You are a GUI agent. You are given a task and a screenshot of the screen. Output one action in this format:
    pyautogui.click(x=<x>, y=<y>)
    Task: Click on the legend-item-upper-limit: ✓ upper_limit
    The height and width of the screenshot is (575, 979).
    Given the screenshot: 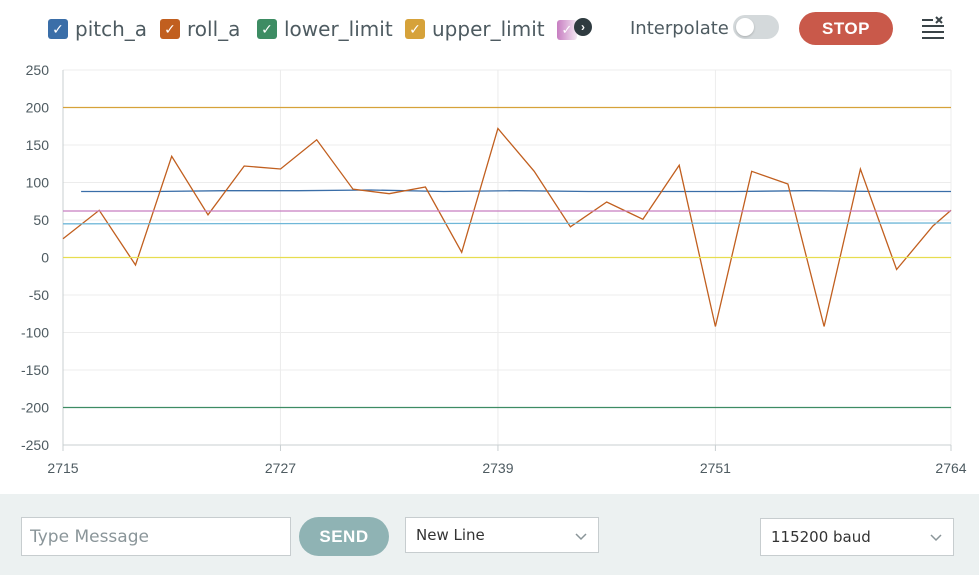 What is the action you would take?
    pyautogui.click(x=475, y=29)
    